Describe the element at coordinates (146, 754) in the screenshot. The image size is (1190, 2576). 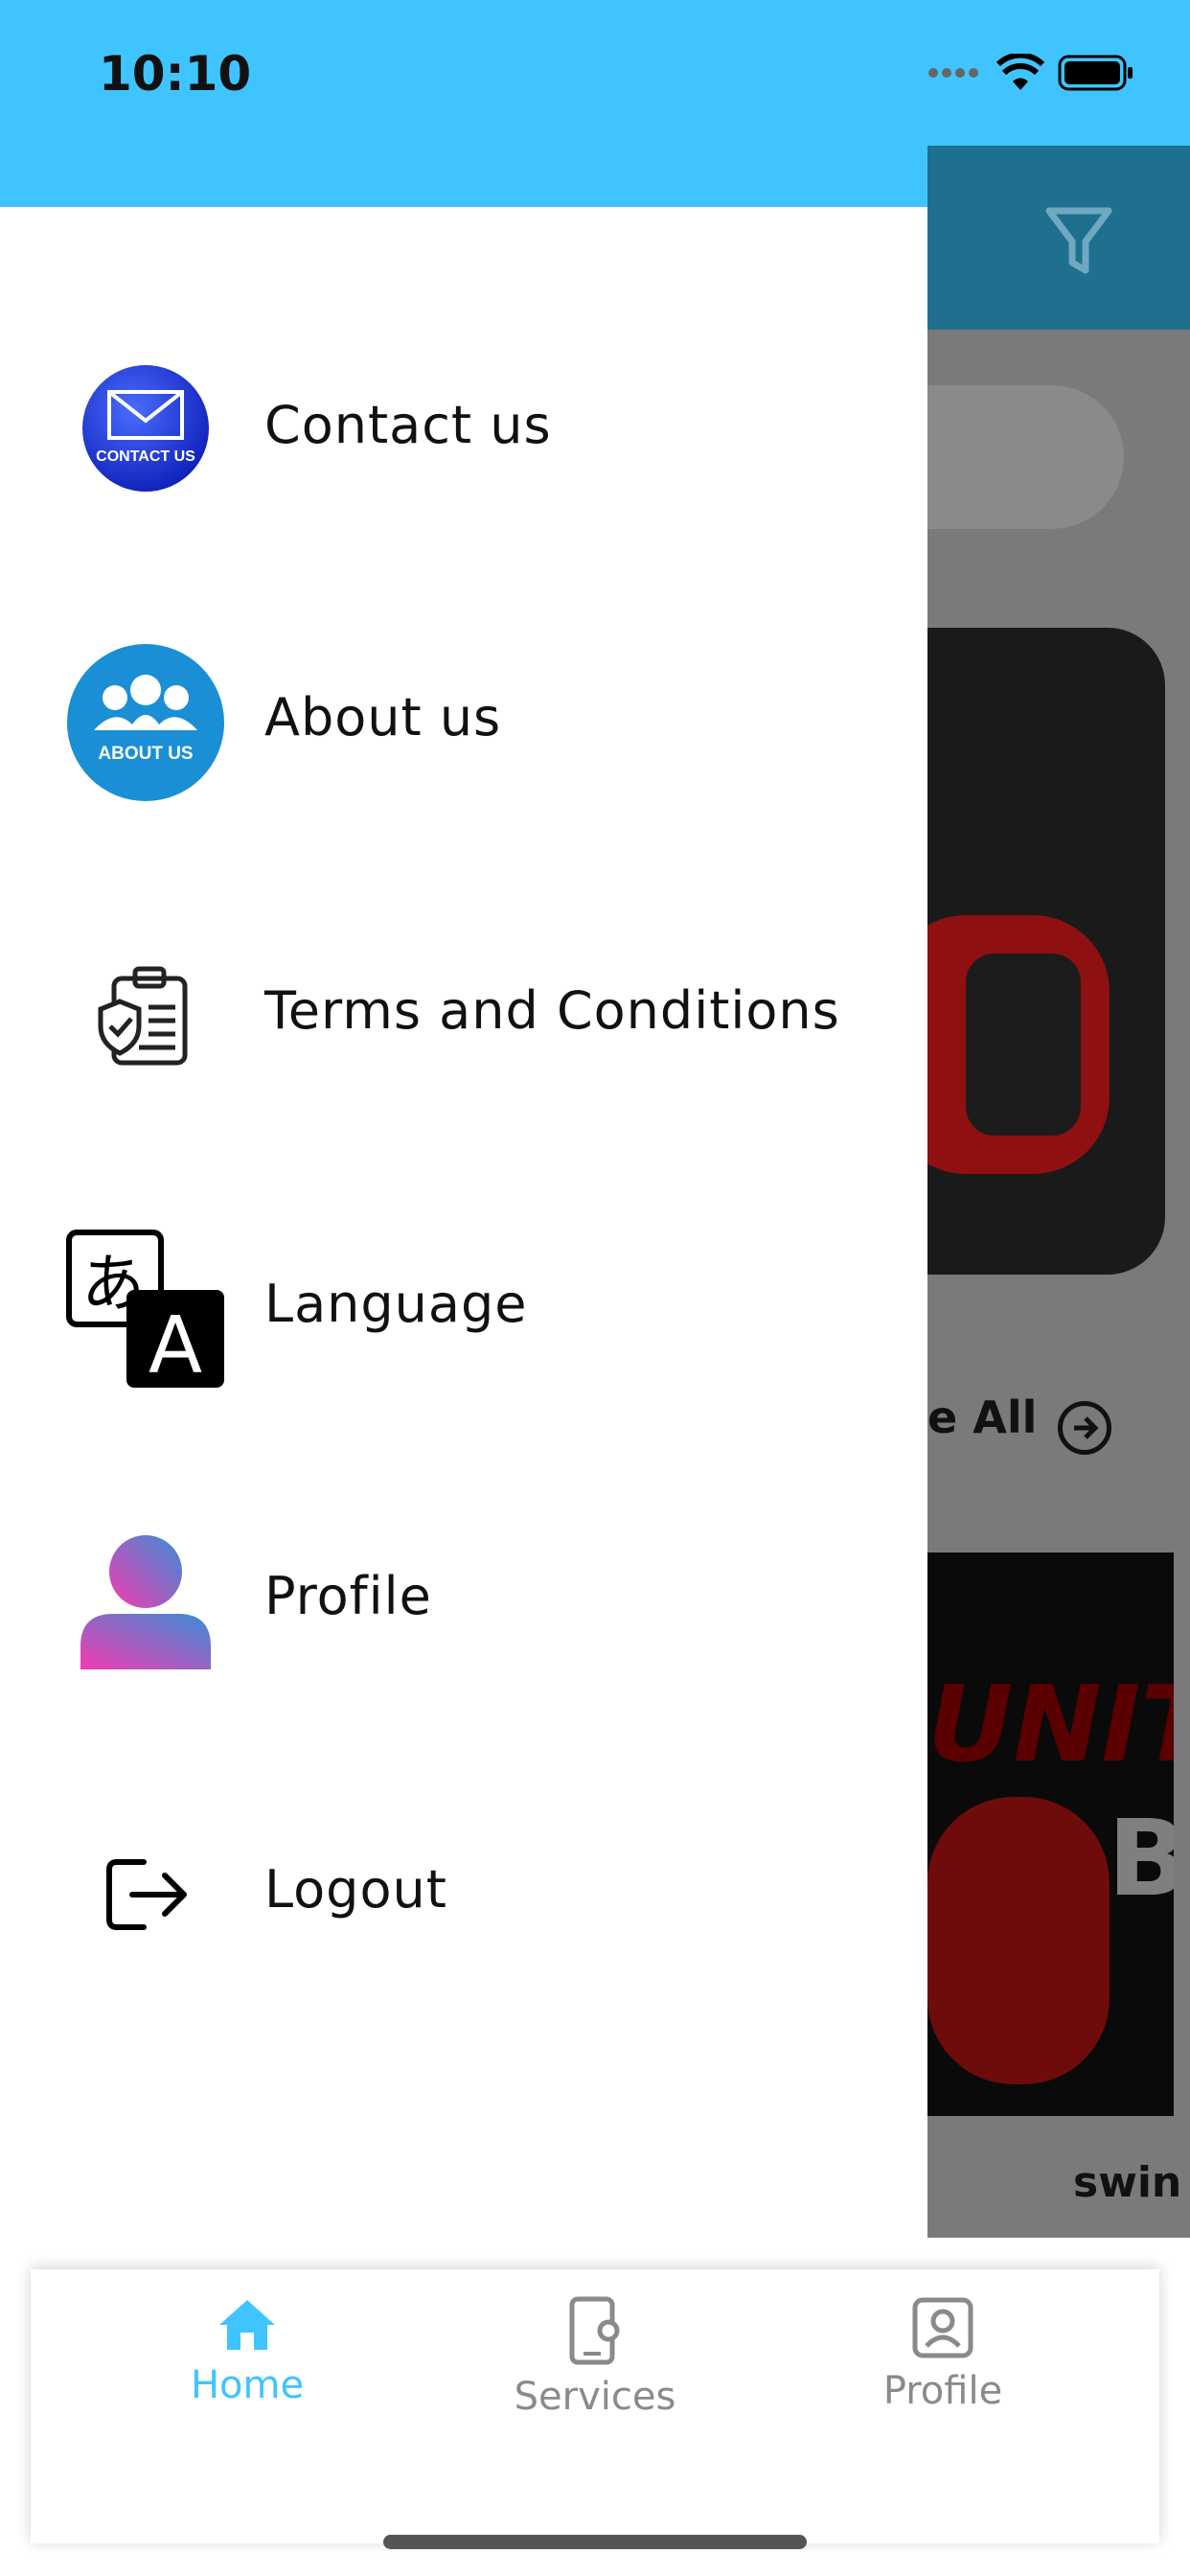
I see `about-us-badge-text: ABOUT US` at that location.